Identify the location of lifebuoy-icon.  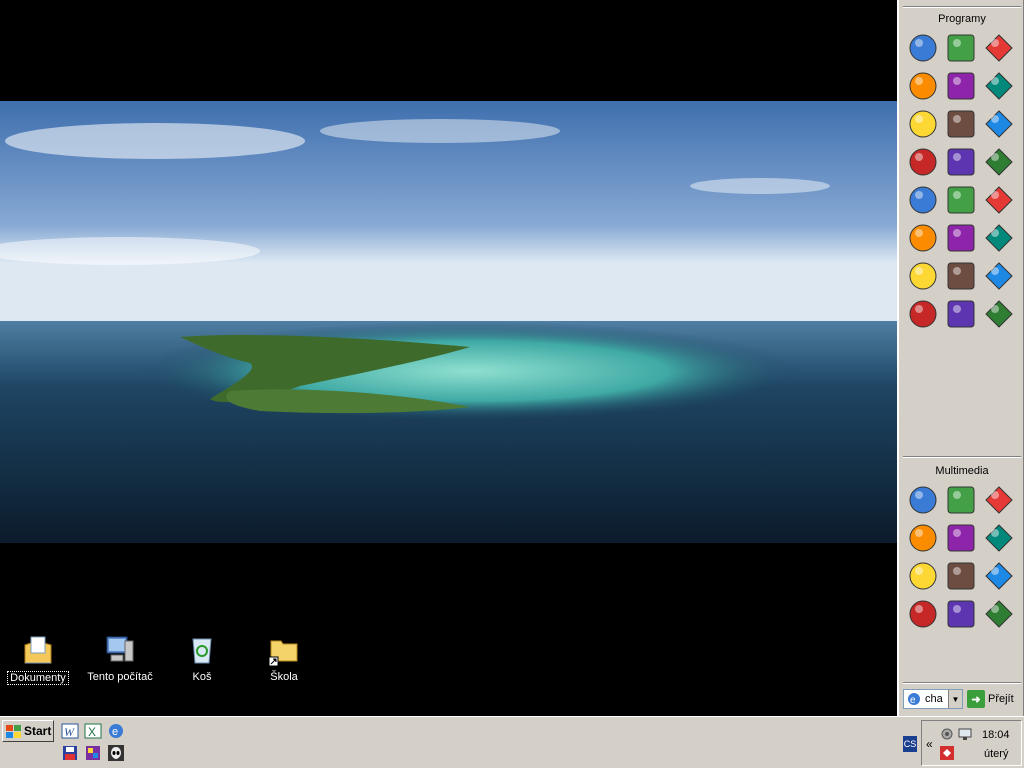
(999, 614).